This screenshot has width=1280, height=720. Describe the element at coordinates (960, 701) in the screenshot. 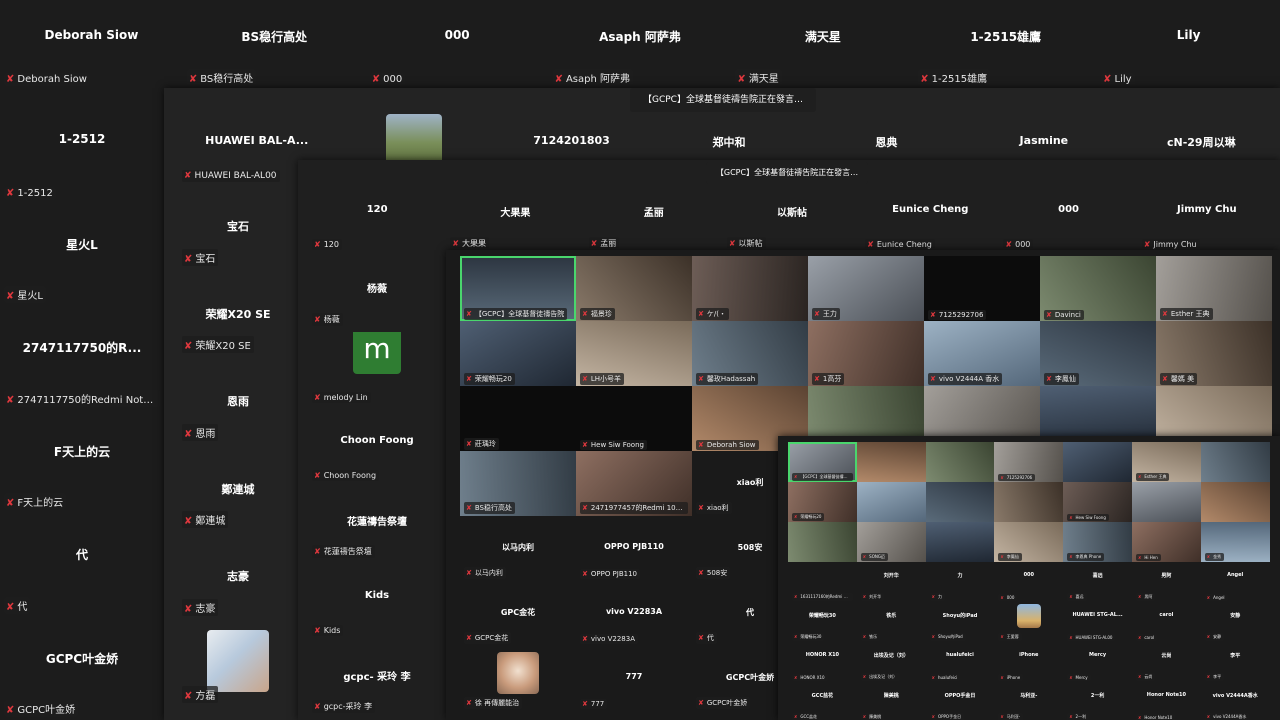

I see `participant-tile: OPPO手金日 ✘ OPPO手金日` at that location.